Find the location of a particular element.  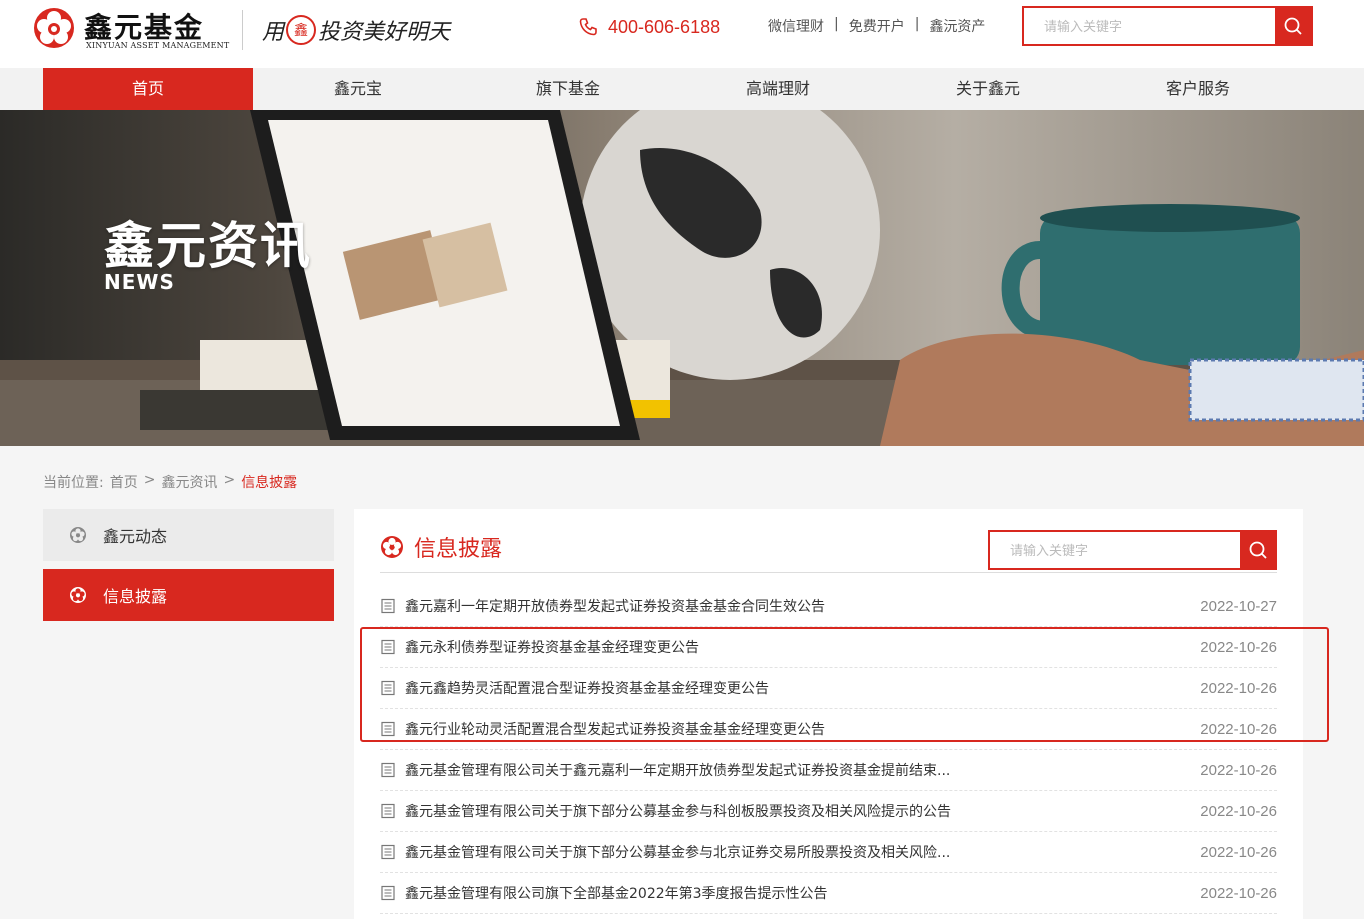

panel-search is located at coordinates (1132, 550).